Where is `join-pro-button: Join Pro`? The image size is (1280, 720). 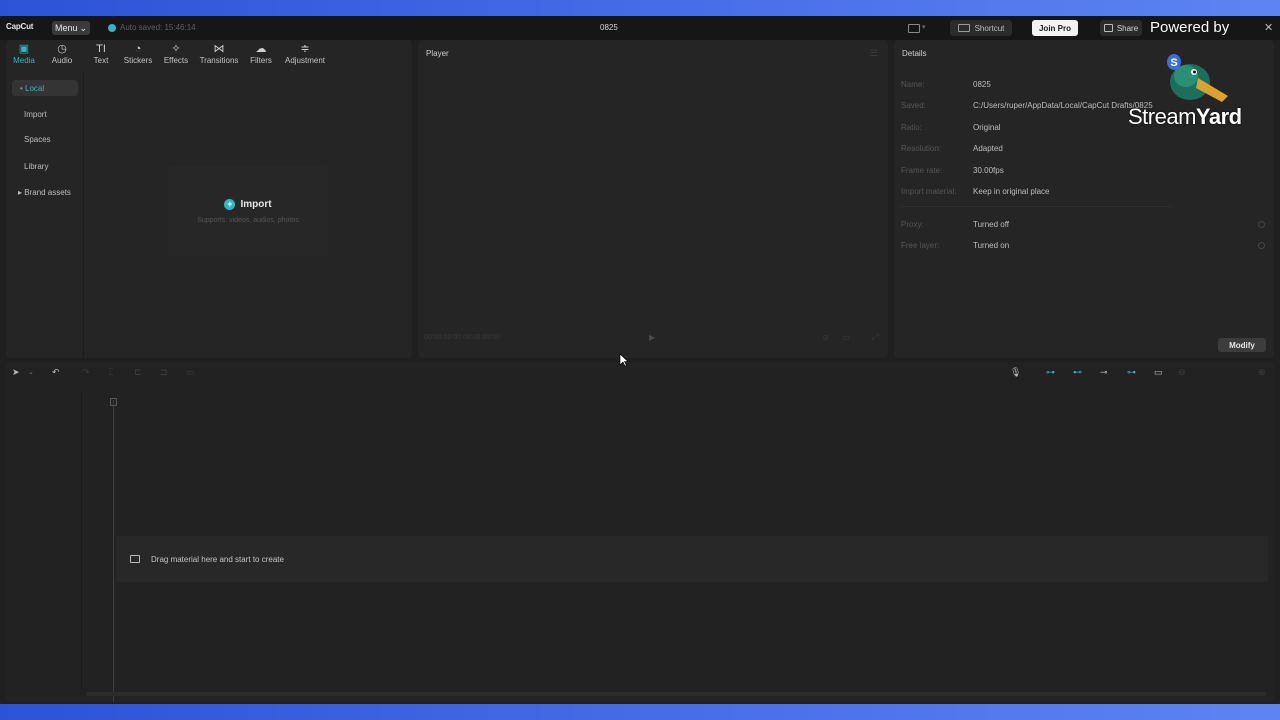
join-pro-button: Join Pro is located at coordinates (1055, 28).